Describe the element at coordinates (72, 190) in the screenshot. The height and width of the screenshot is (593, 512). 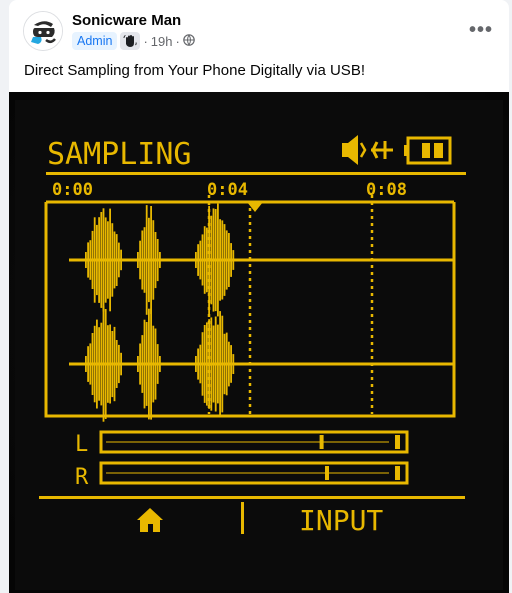
I see `time-mark-start: 0:00` at that location.